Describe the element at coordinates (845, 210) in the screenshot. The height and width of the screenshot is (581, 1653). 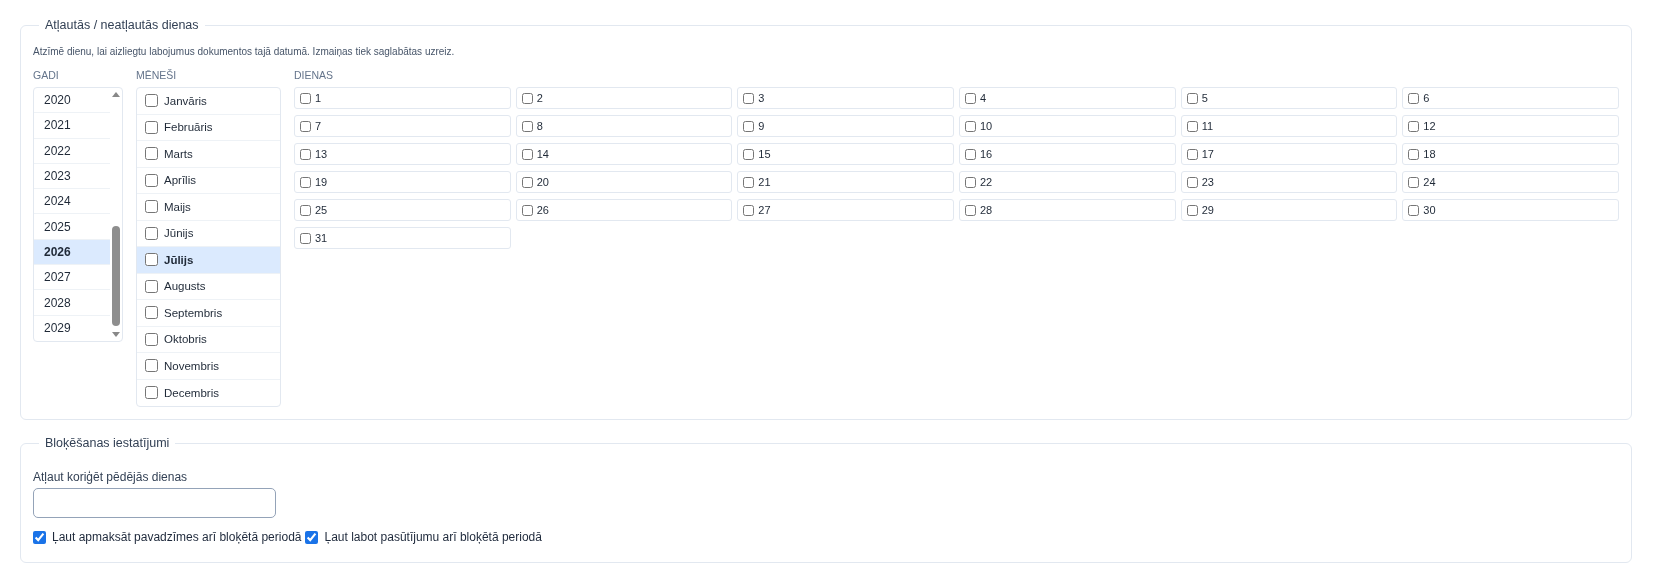
I see `day-option: 27` at that location.